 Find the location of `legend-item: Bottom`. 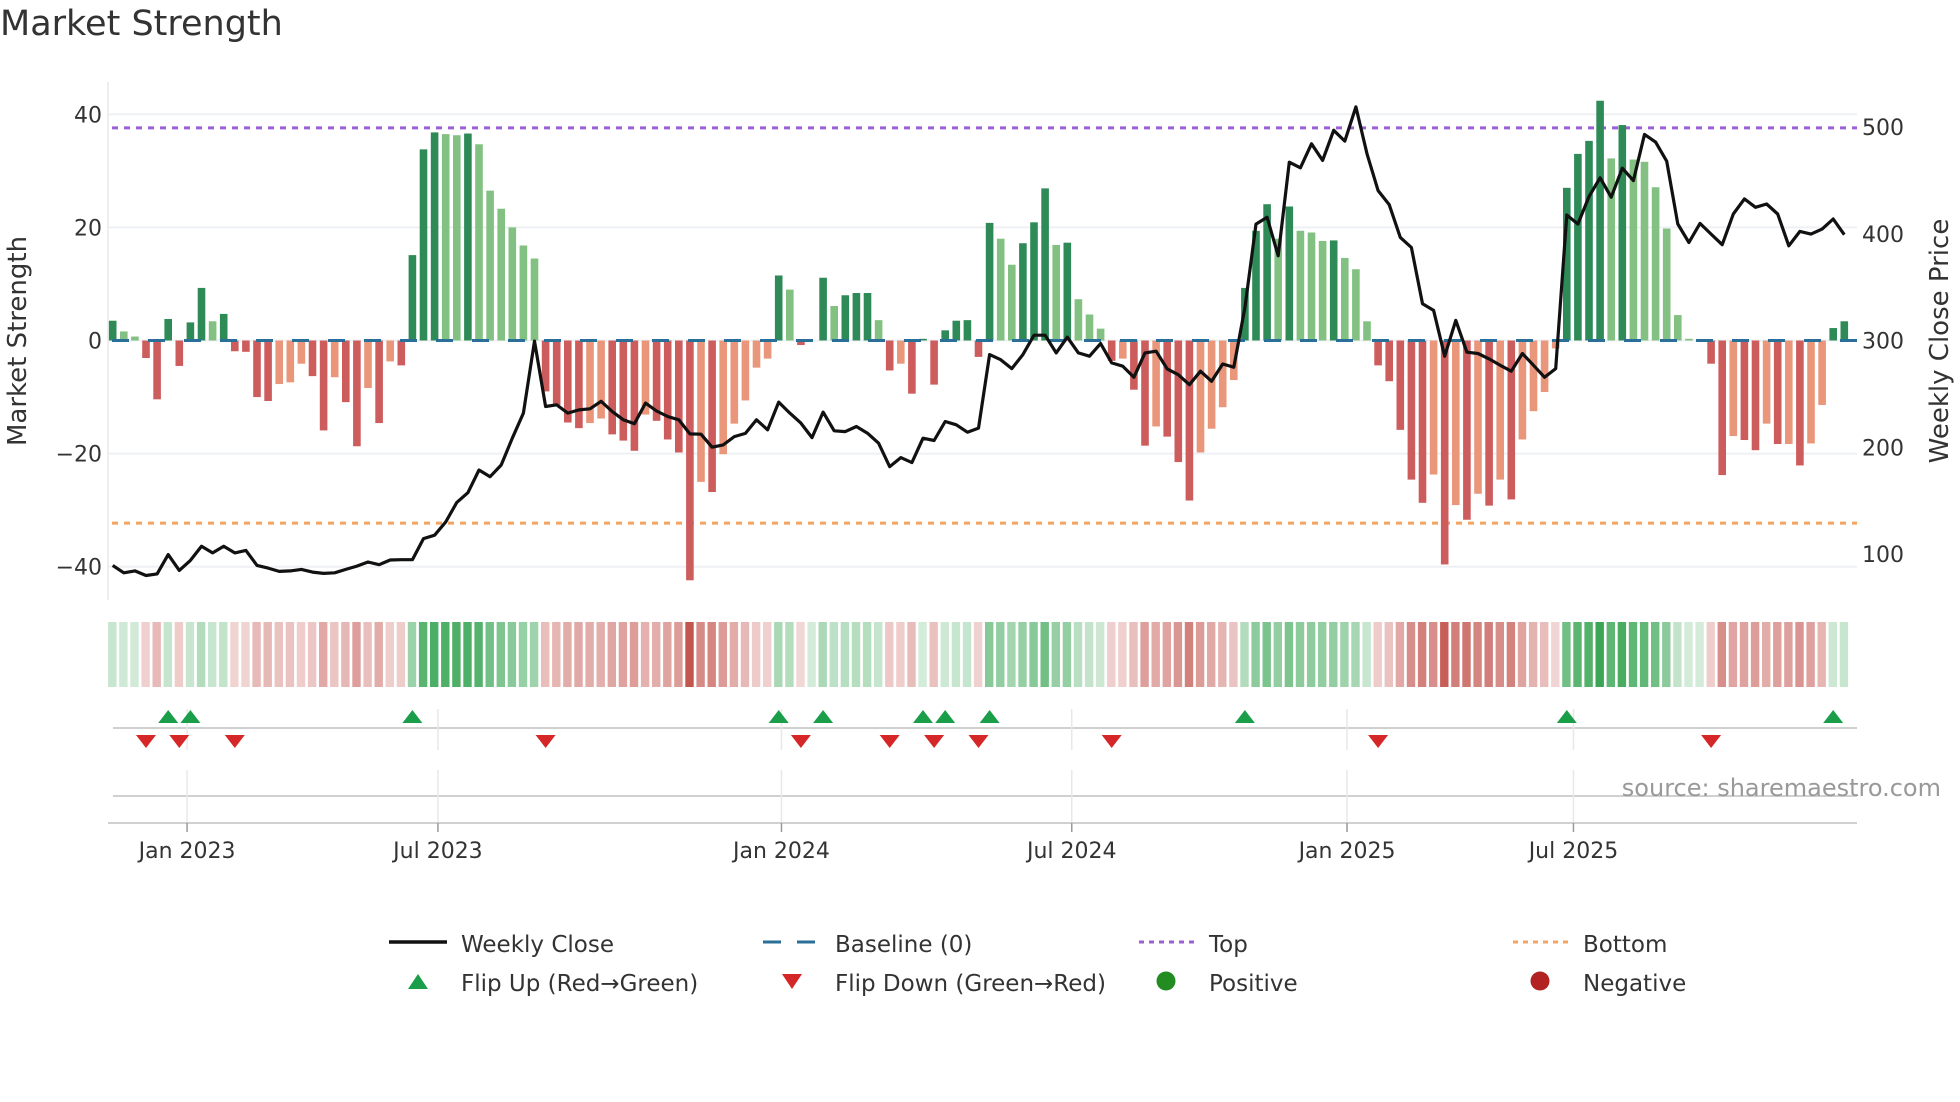

legend-item: Bottom is located at coordinates (1589, 945).